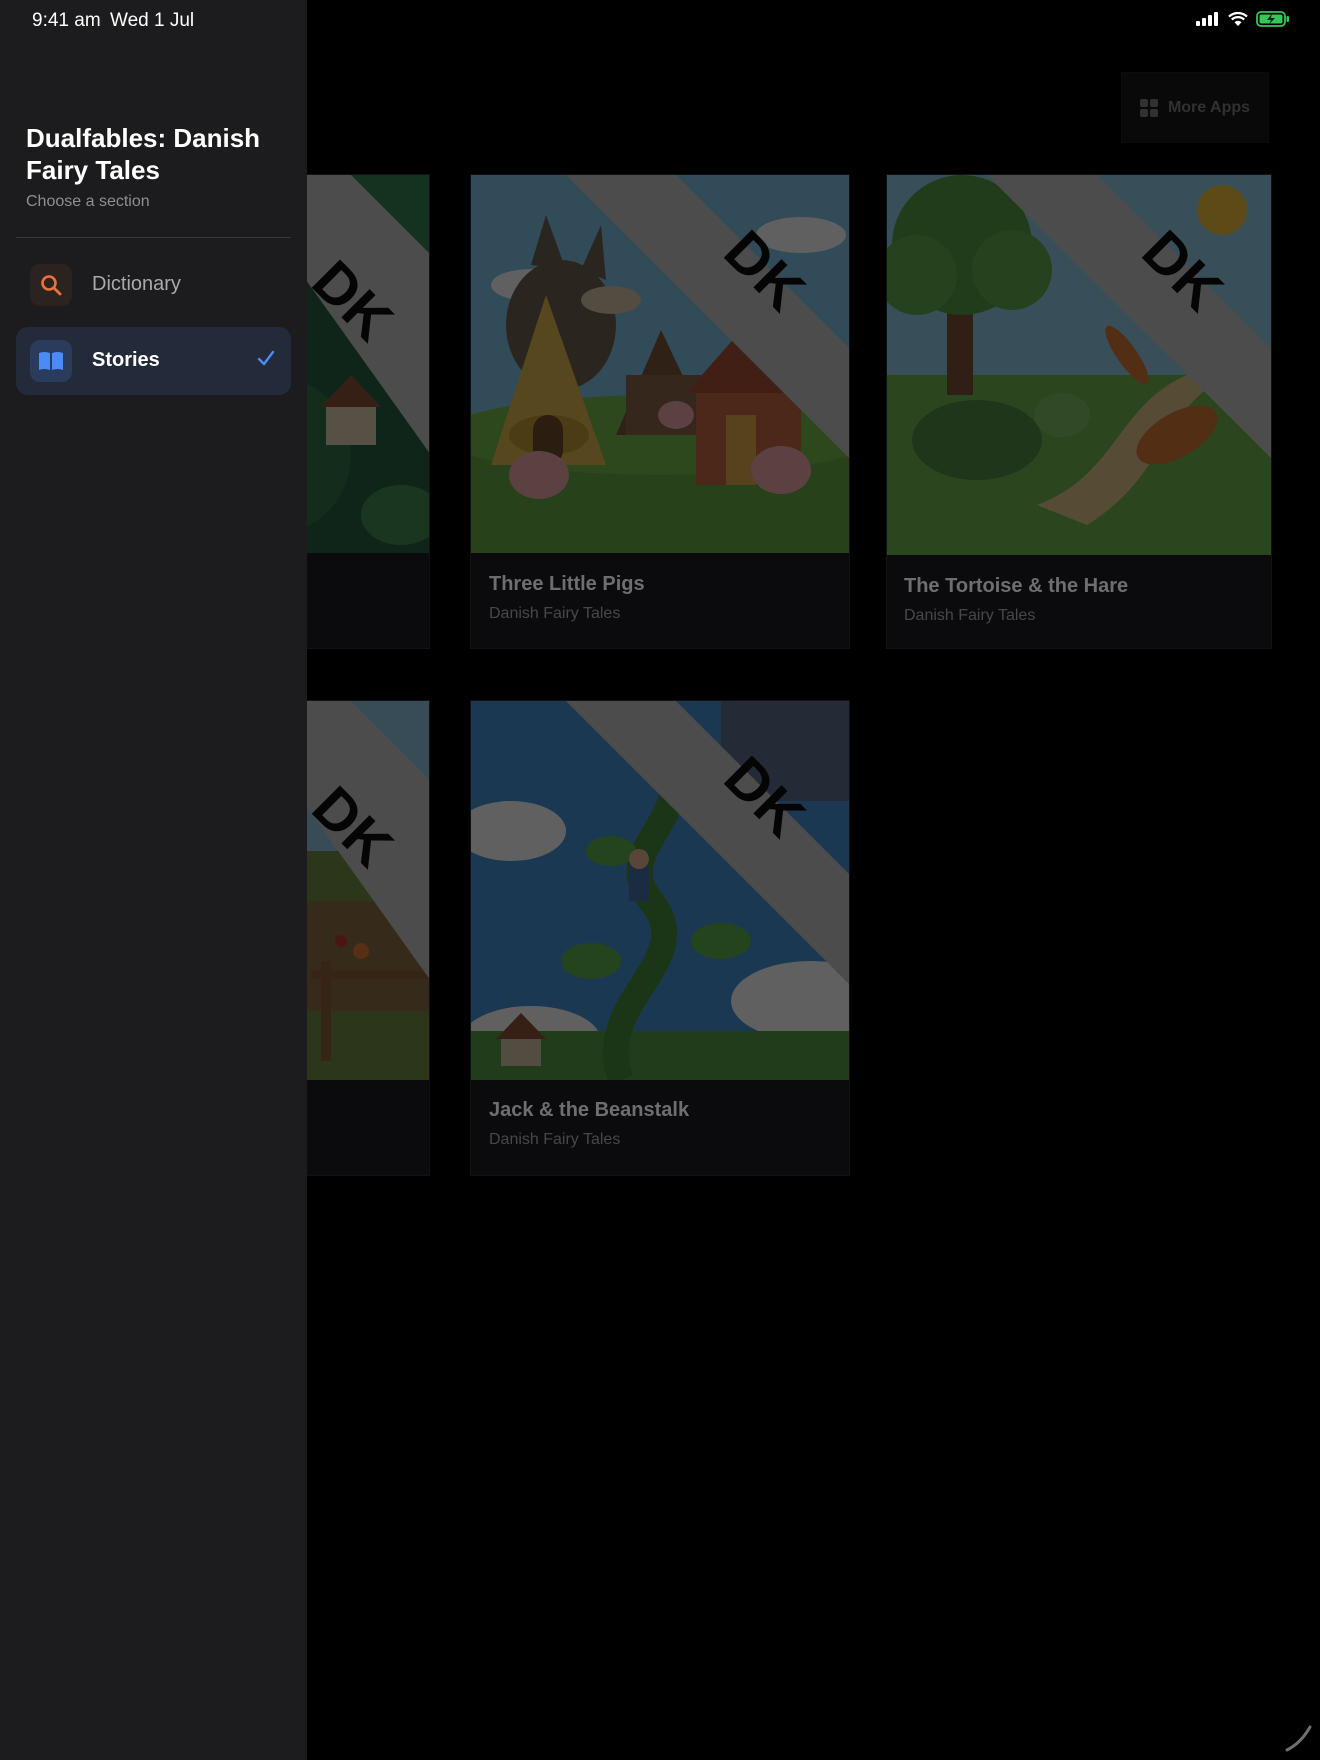 The height and width of the screenshot is (1760, 1320). What do you see at coordinates (1238, 18) in the screenshot?
I see `wifi-icon` at bounding box center [1238, 18].